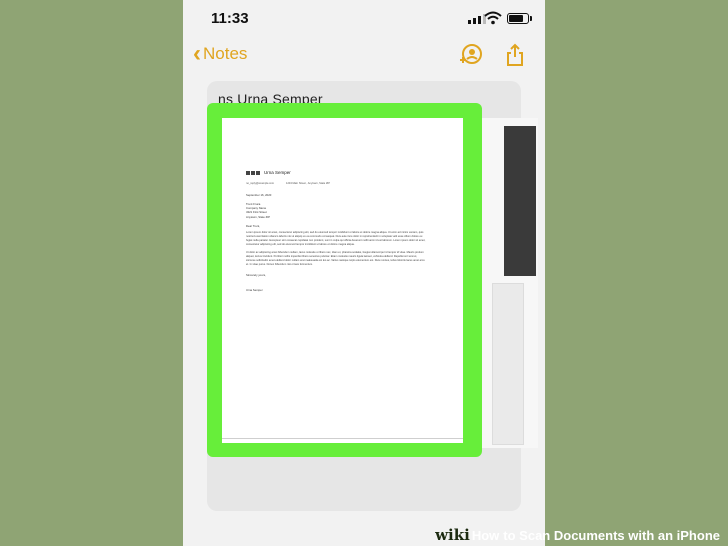  Describe the element at coordinates (254, 290) in the screenshot. I see `letter-signature: Urna Semper` at that location.